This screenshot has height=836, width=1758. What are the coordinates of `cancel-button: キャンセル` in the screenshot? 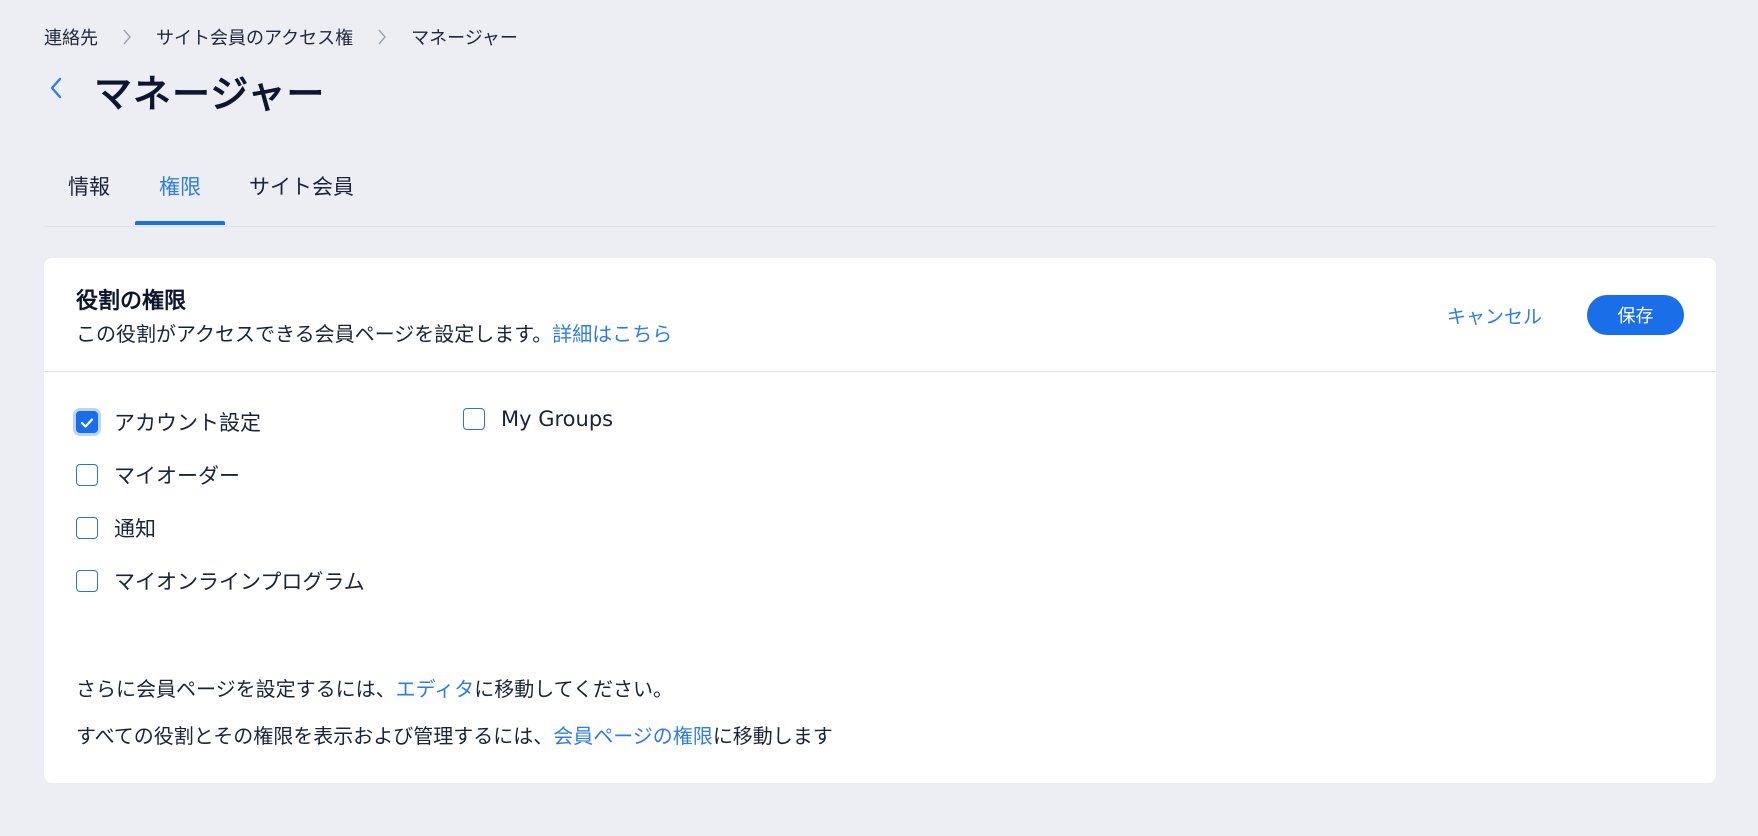 It's located at (1494, 315).